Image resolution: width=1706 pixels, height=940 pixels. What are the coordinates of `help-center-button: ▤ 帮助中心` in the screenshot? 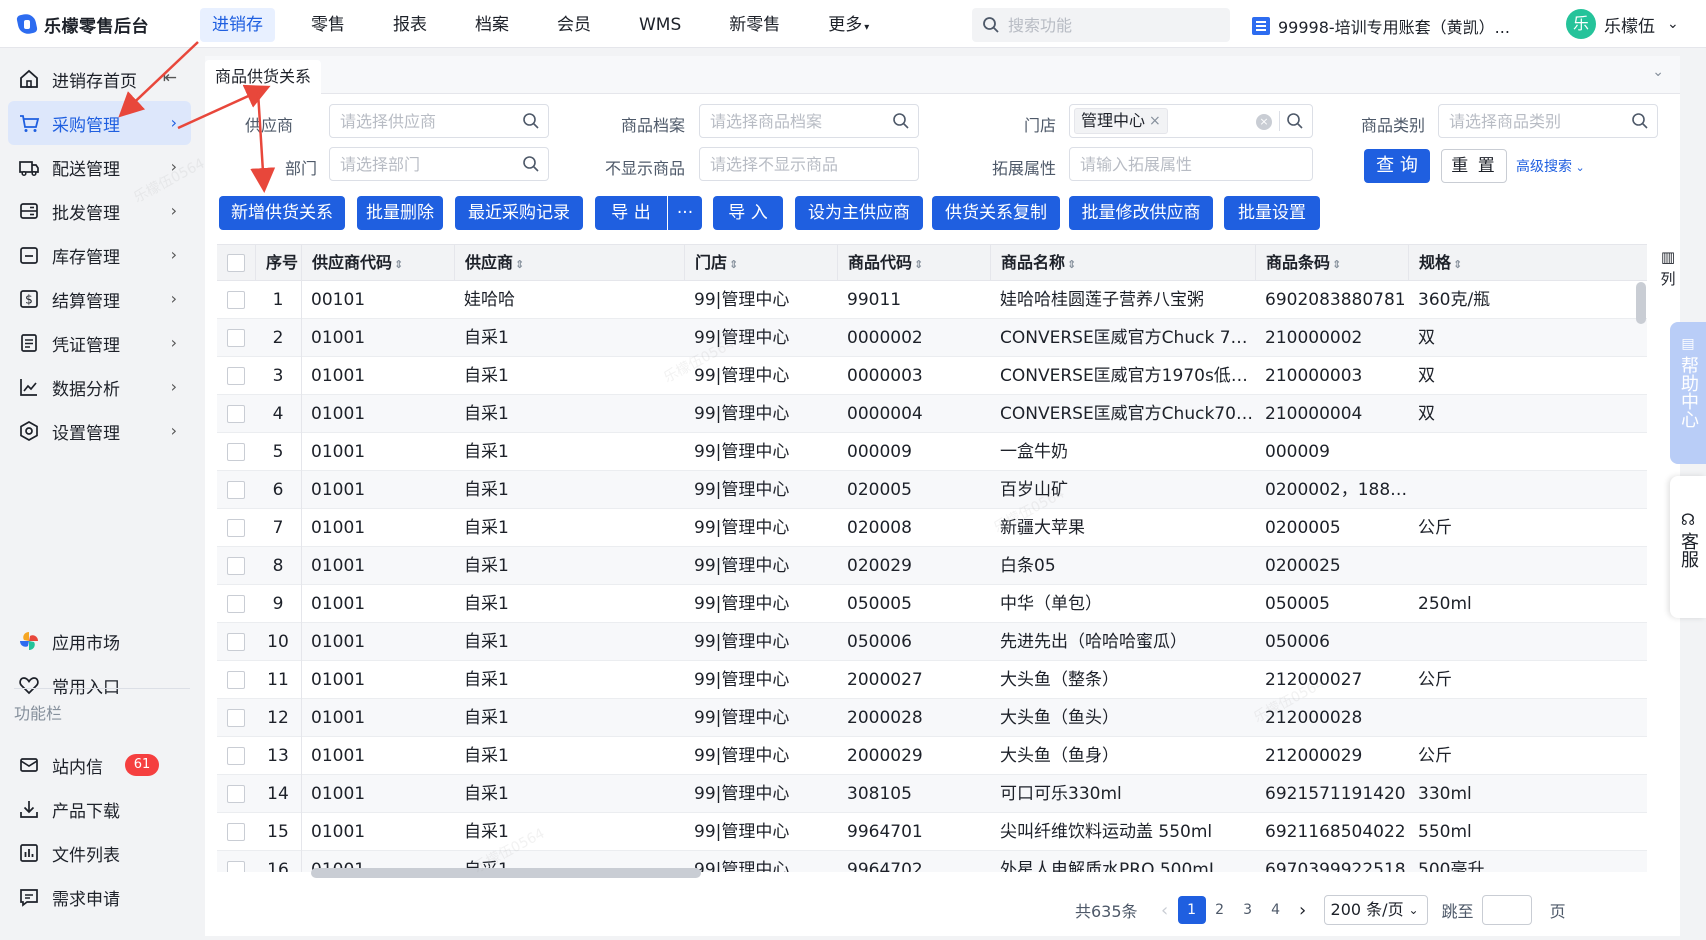 It's located at (1688, 393).